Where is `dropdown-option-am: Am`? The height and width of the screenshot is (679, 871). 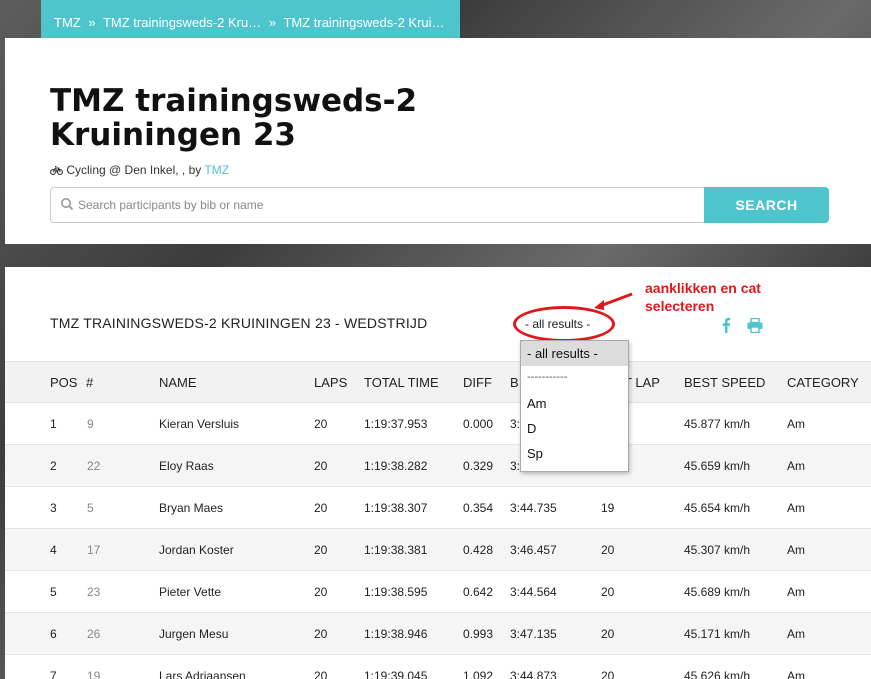 dropdown-option-am: Am is located at coordinates (574, 403).